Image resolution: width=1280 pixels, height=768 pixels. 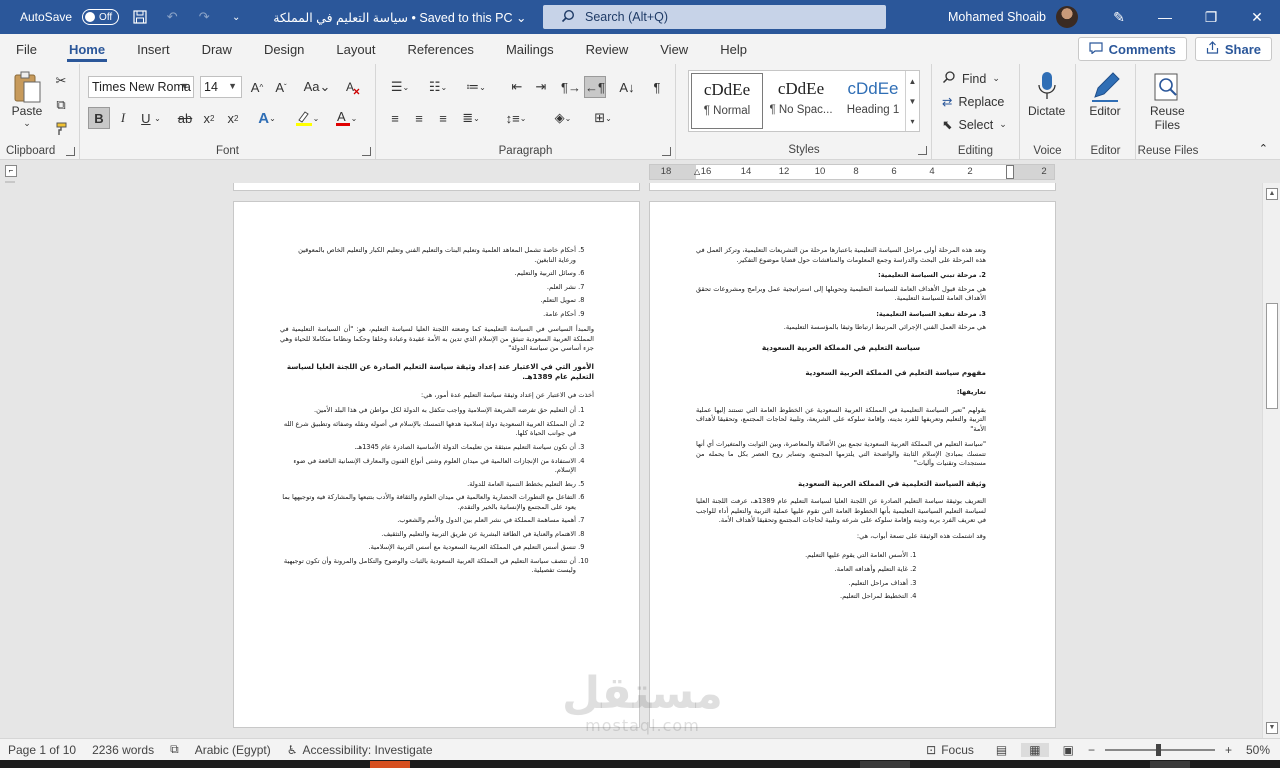 What do you see at coordinates (563, 118) in the screenshot?
I see `shading-icon: ◈ ⌄` at bounding box center [563, 118].